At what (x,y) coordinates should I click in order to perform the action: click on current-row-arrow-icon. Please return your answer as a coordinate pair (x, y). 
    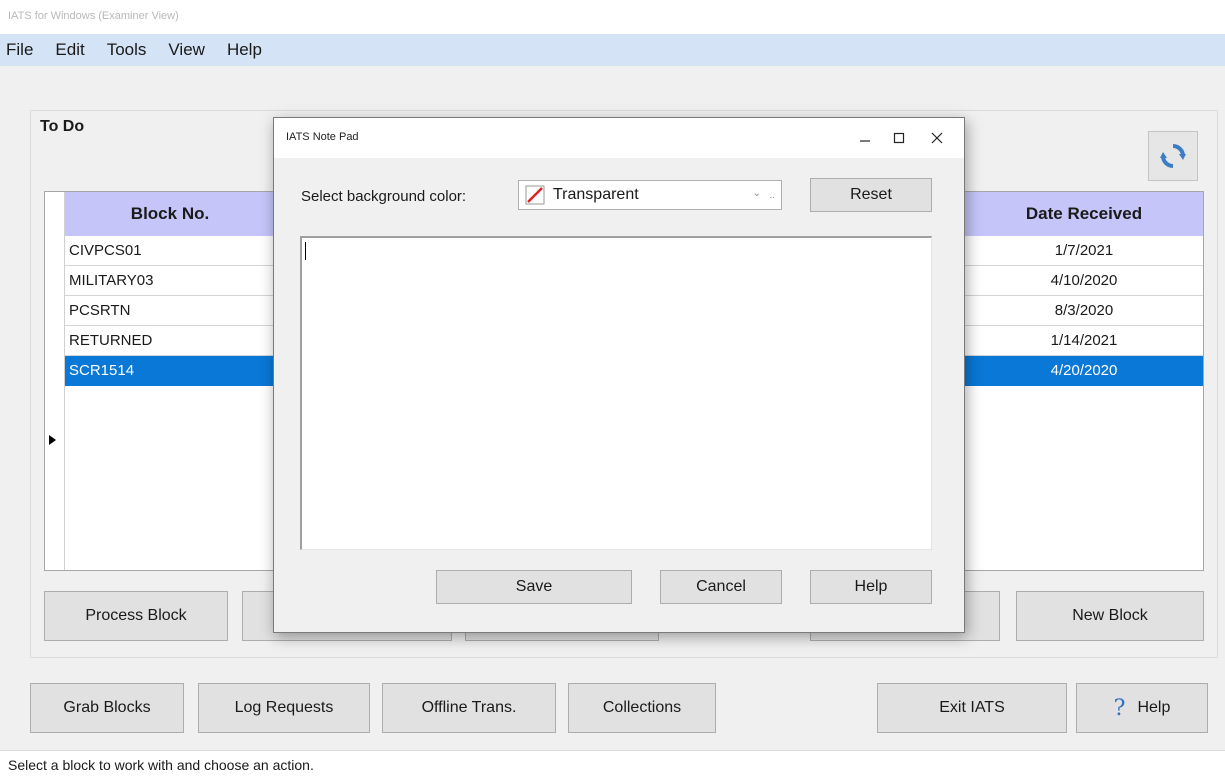
    Looking at the image, I should click on (52, 440).